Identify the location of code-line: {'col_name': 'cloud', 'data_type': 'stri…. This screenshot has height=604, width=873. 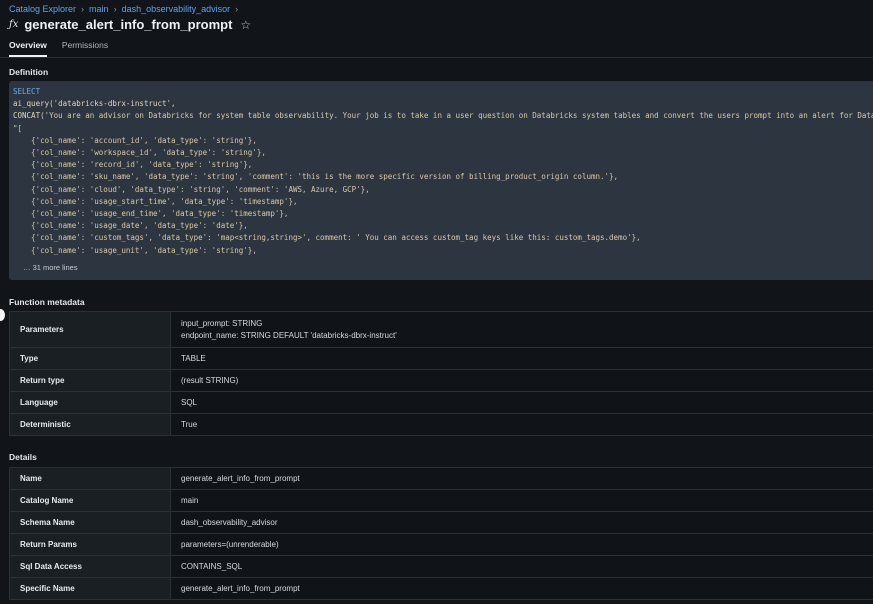
(191, 189).